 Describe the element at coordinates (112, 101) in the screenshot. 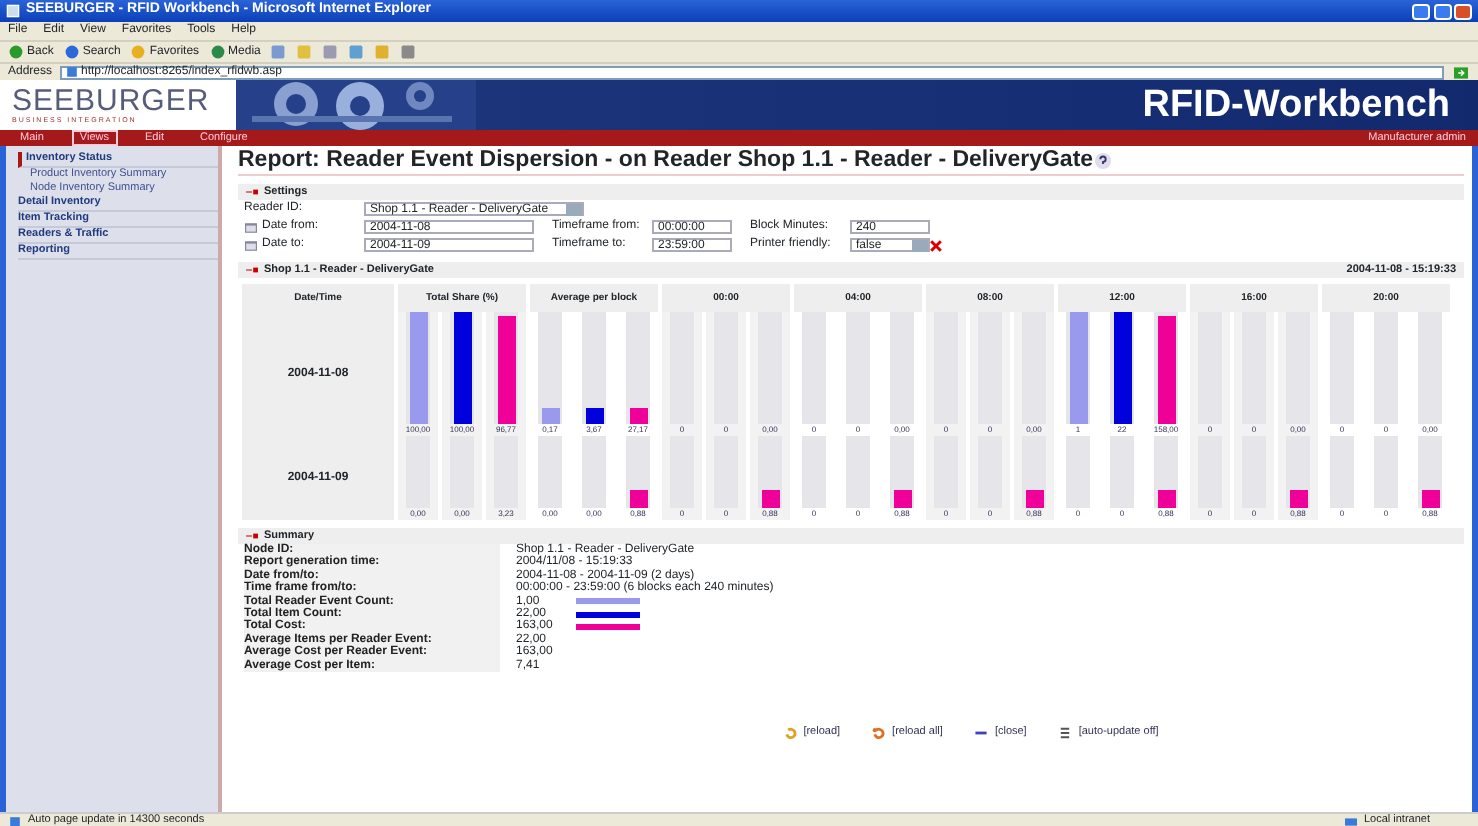

I see `logo: SEEBURGER` at that location.